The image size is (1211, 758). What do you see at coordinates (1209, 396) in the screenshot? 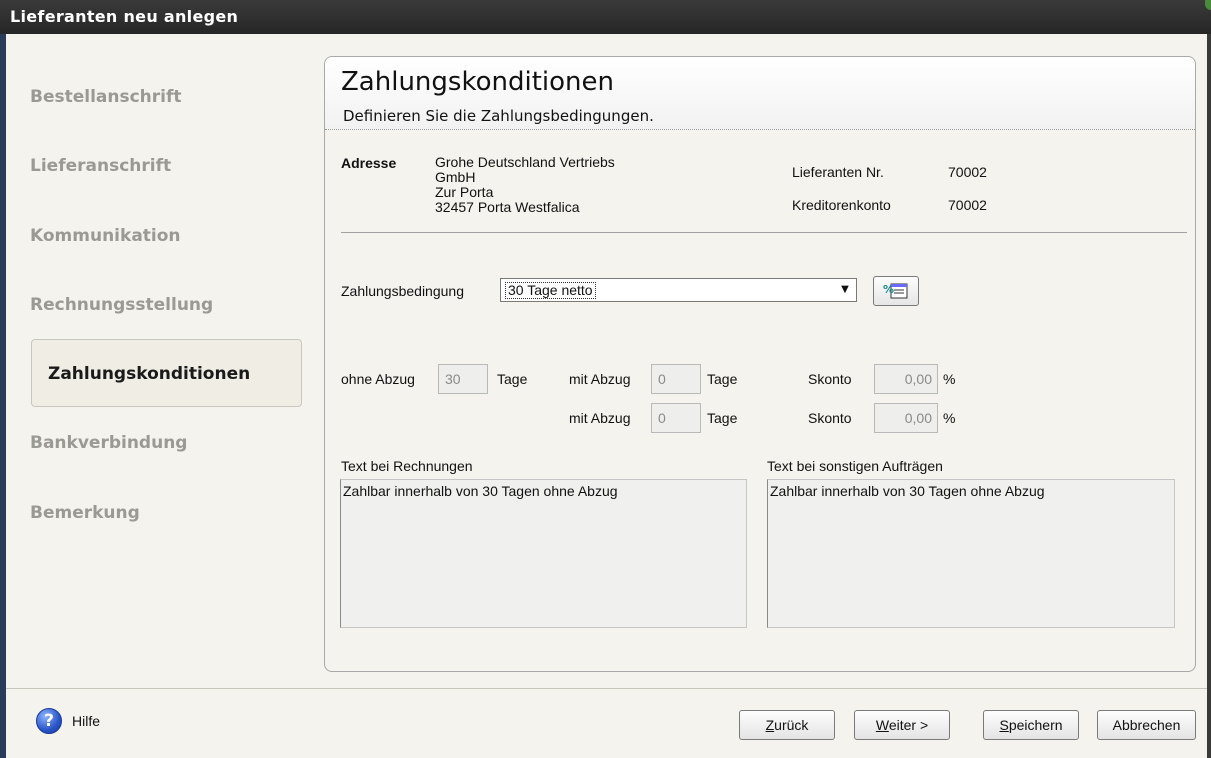
I see `window-right-edge` at bounding box center [1209, 396].